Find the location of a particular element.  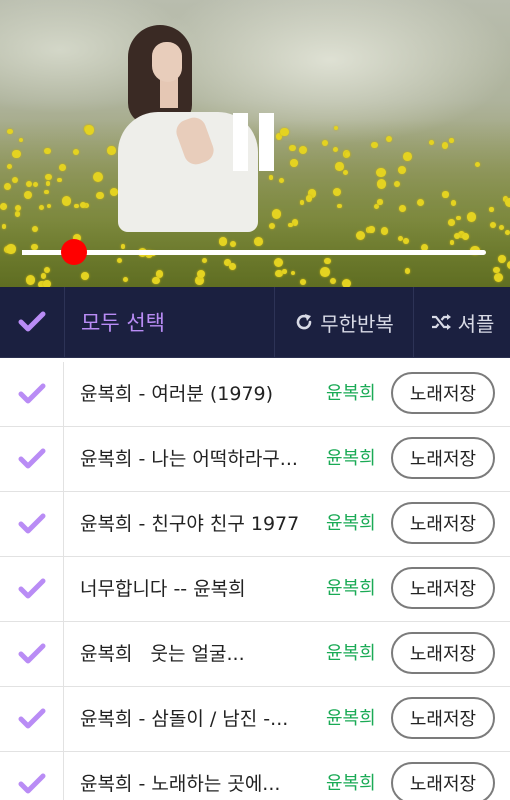

select-all-checkbox is located at coordinates (32, 322).